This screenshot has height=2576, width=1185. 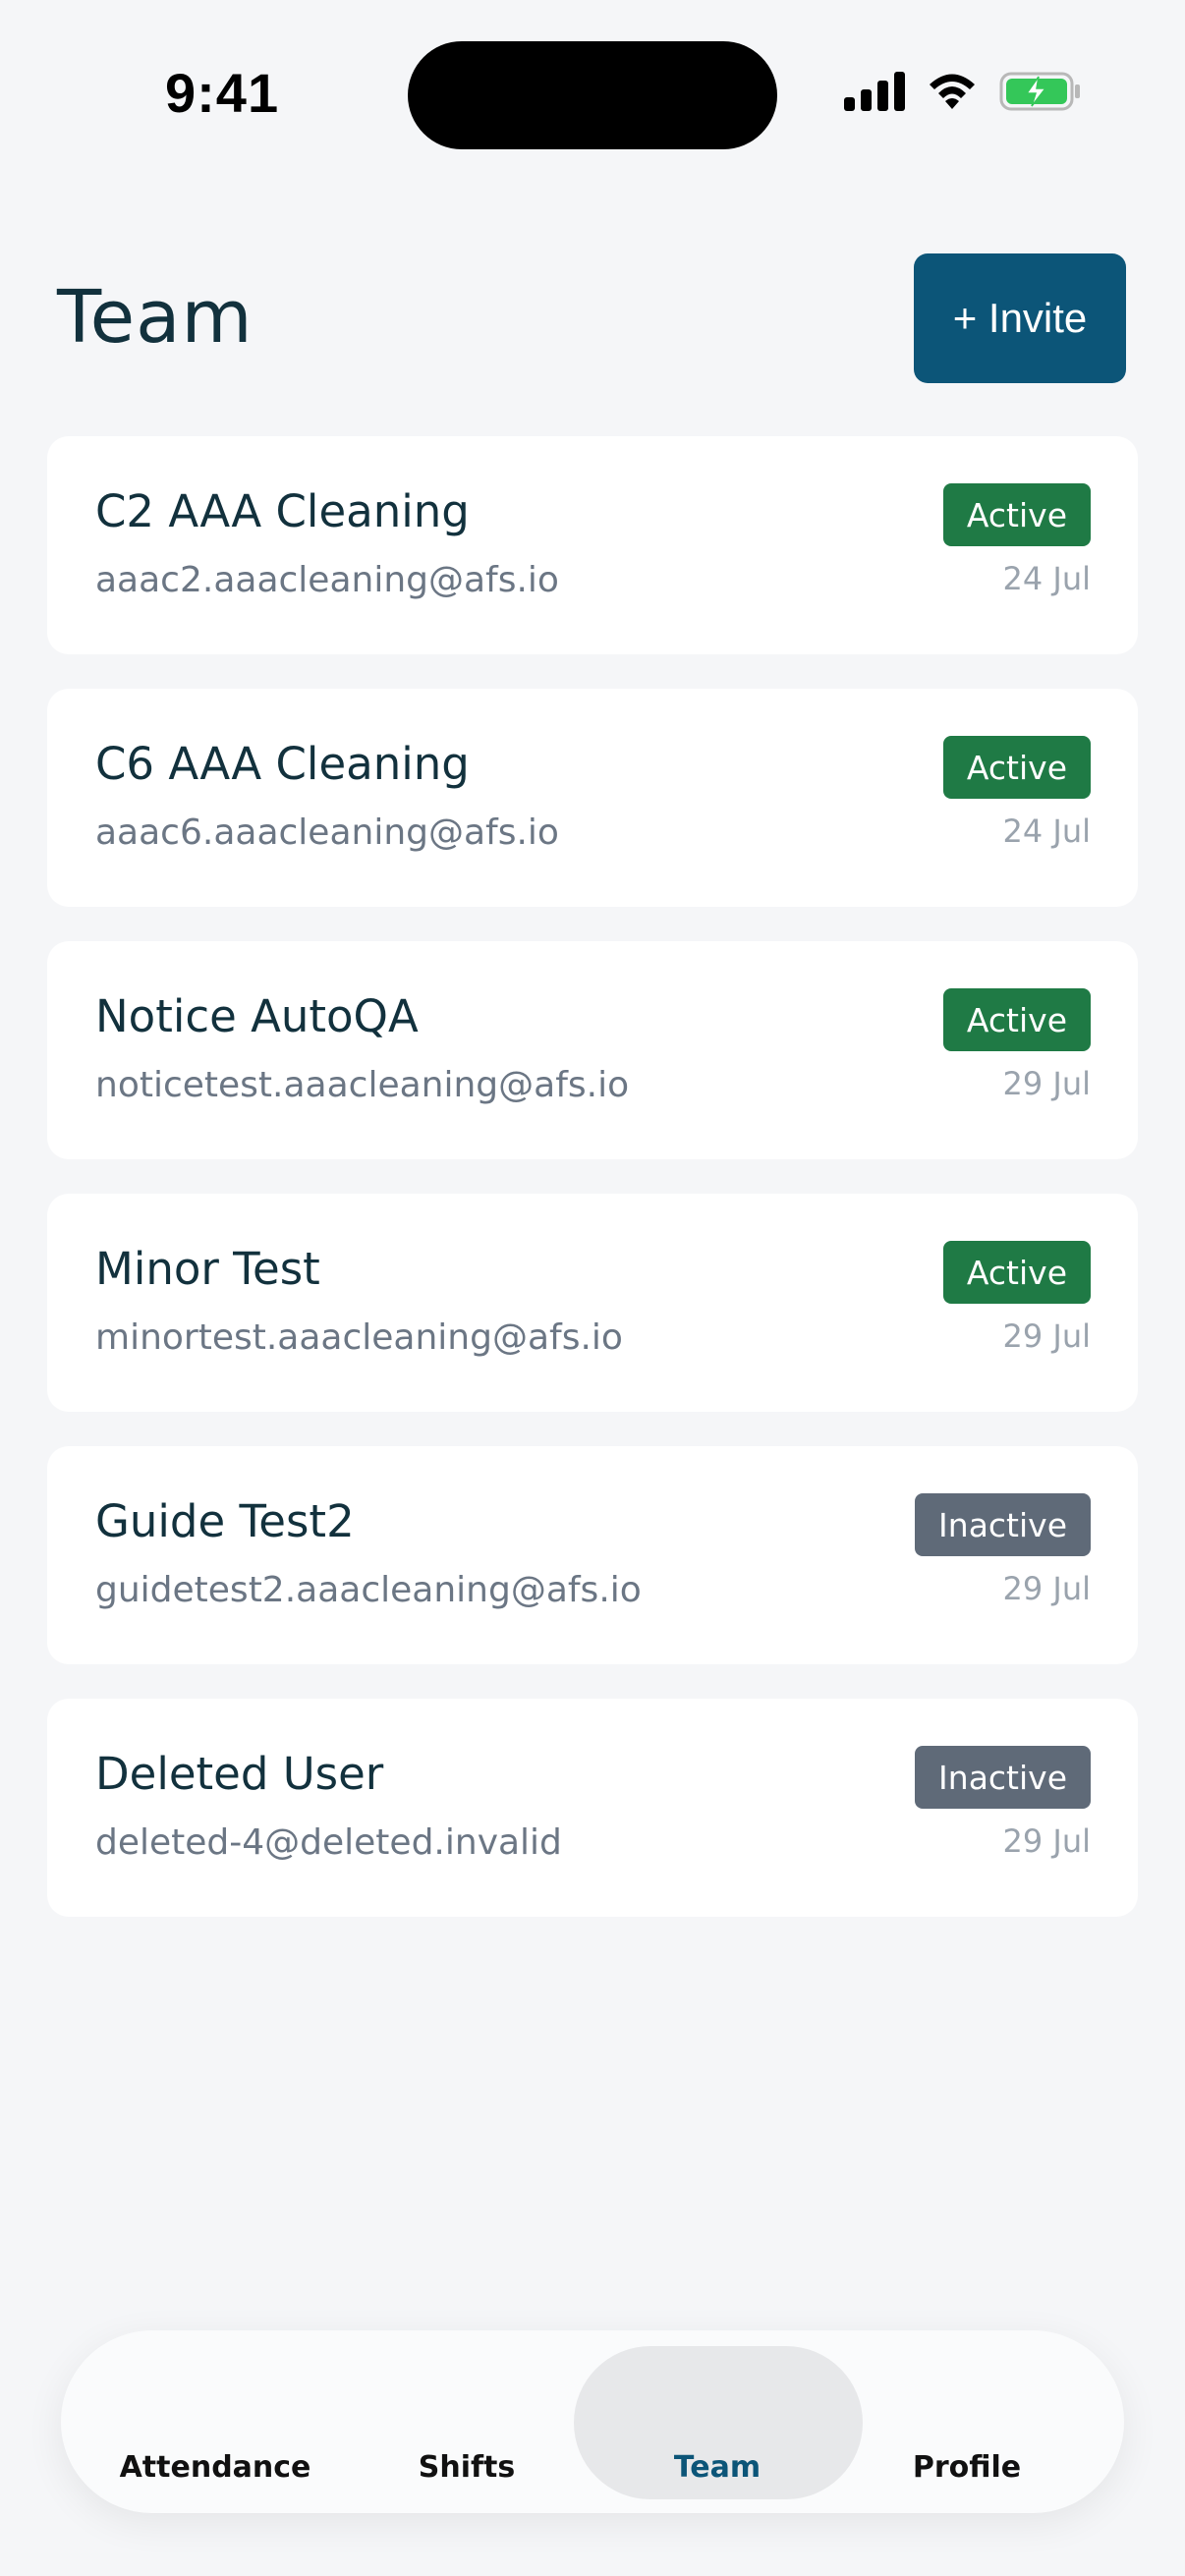 I want to click on status-time: 9:41, so click(x=223, y=93).